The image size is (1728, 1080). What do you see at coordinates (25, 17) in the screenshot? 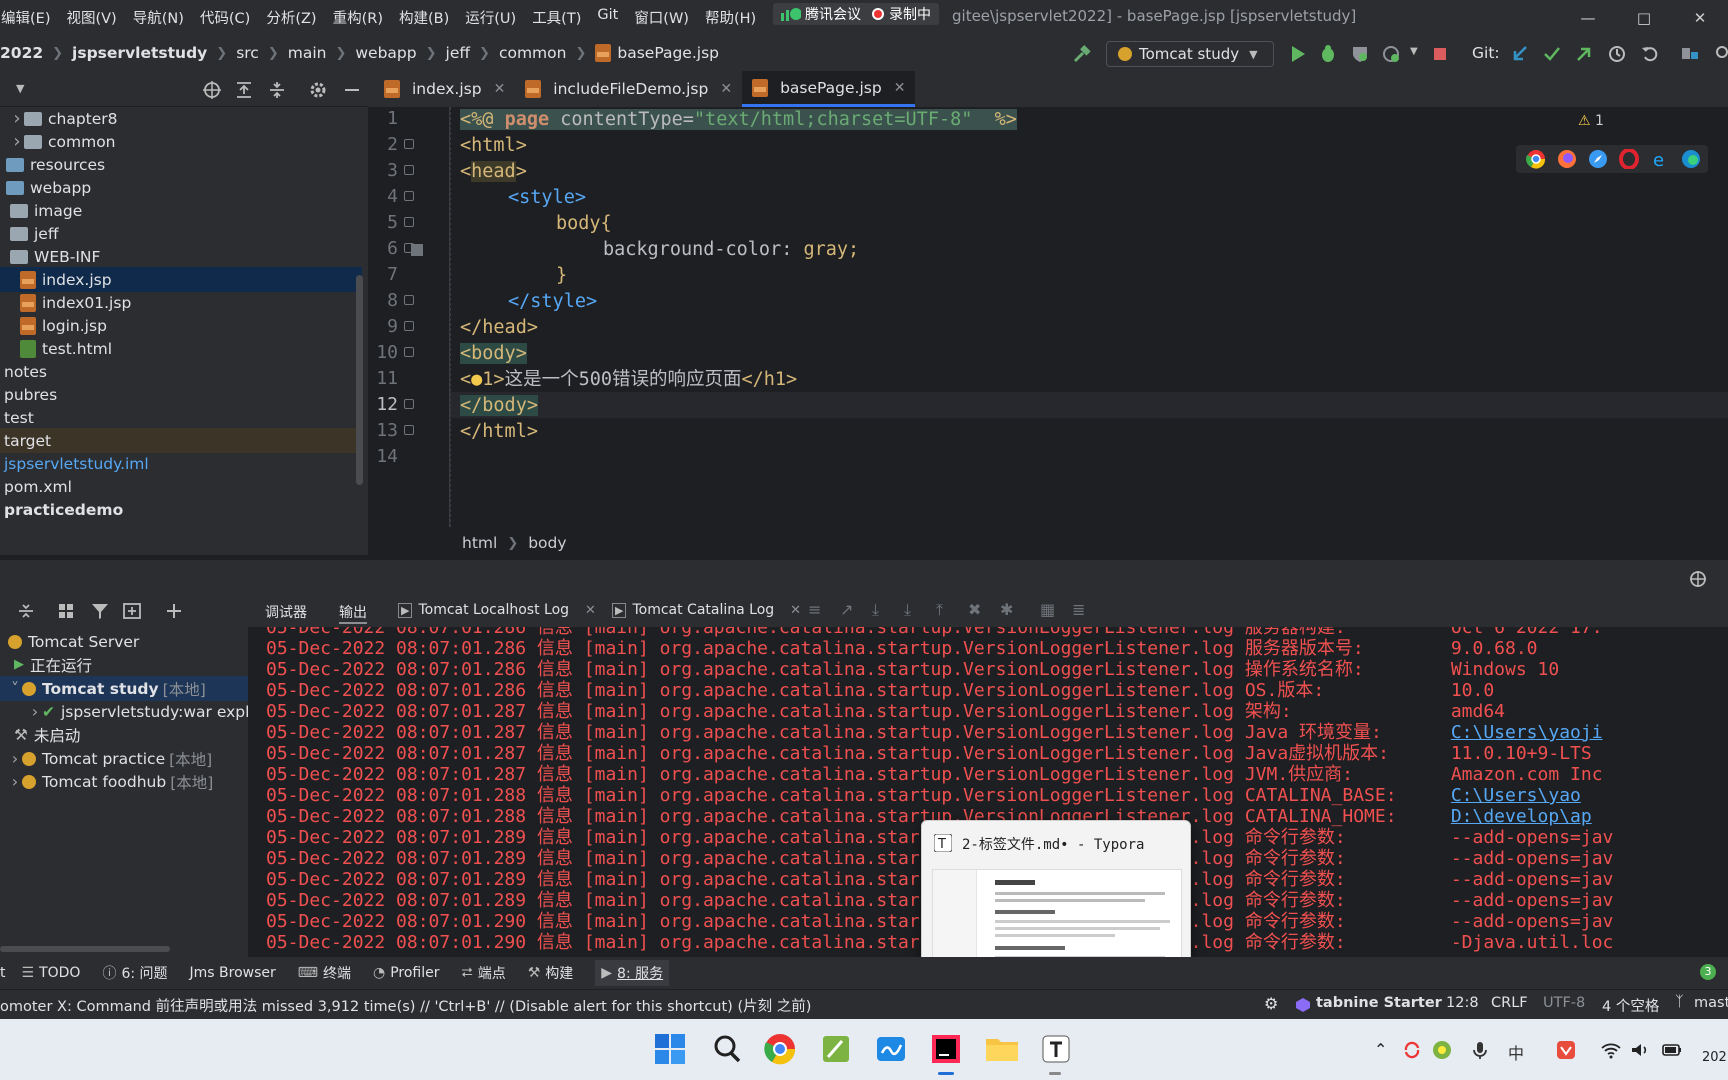
I see `menu-item-0: 编辑(E)` at bounding box center [25, 17].